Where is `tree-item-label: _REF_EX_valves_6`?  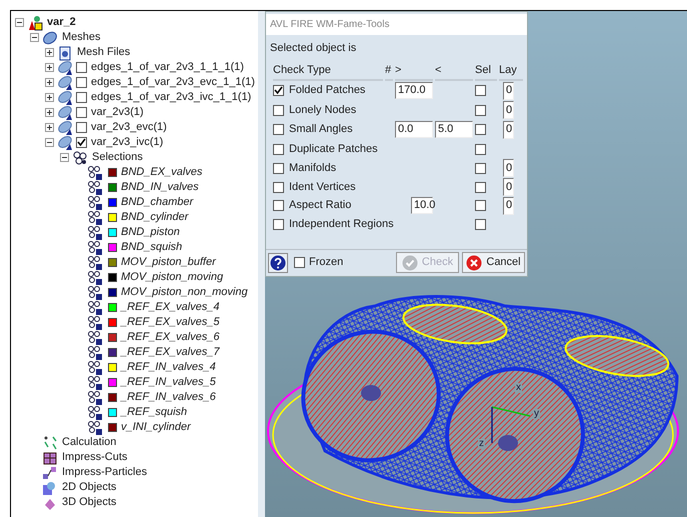
tree-item-label: _REF_EX_valves_6 is located at coordinates (170, 337).